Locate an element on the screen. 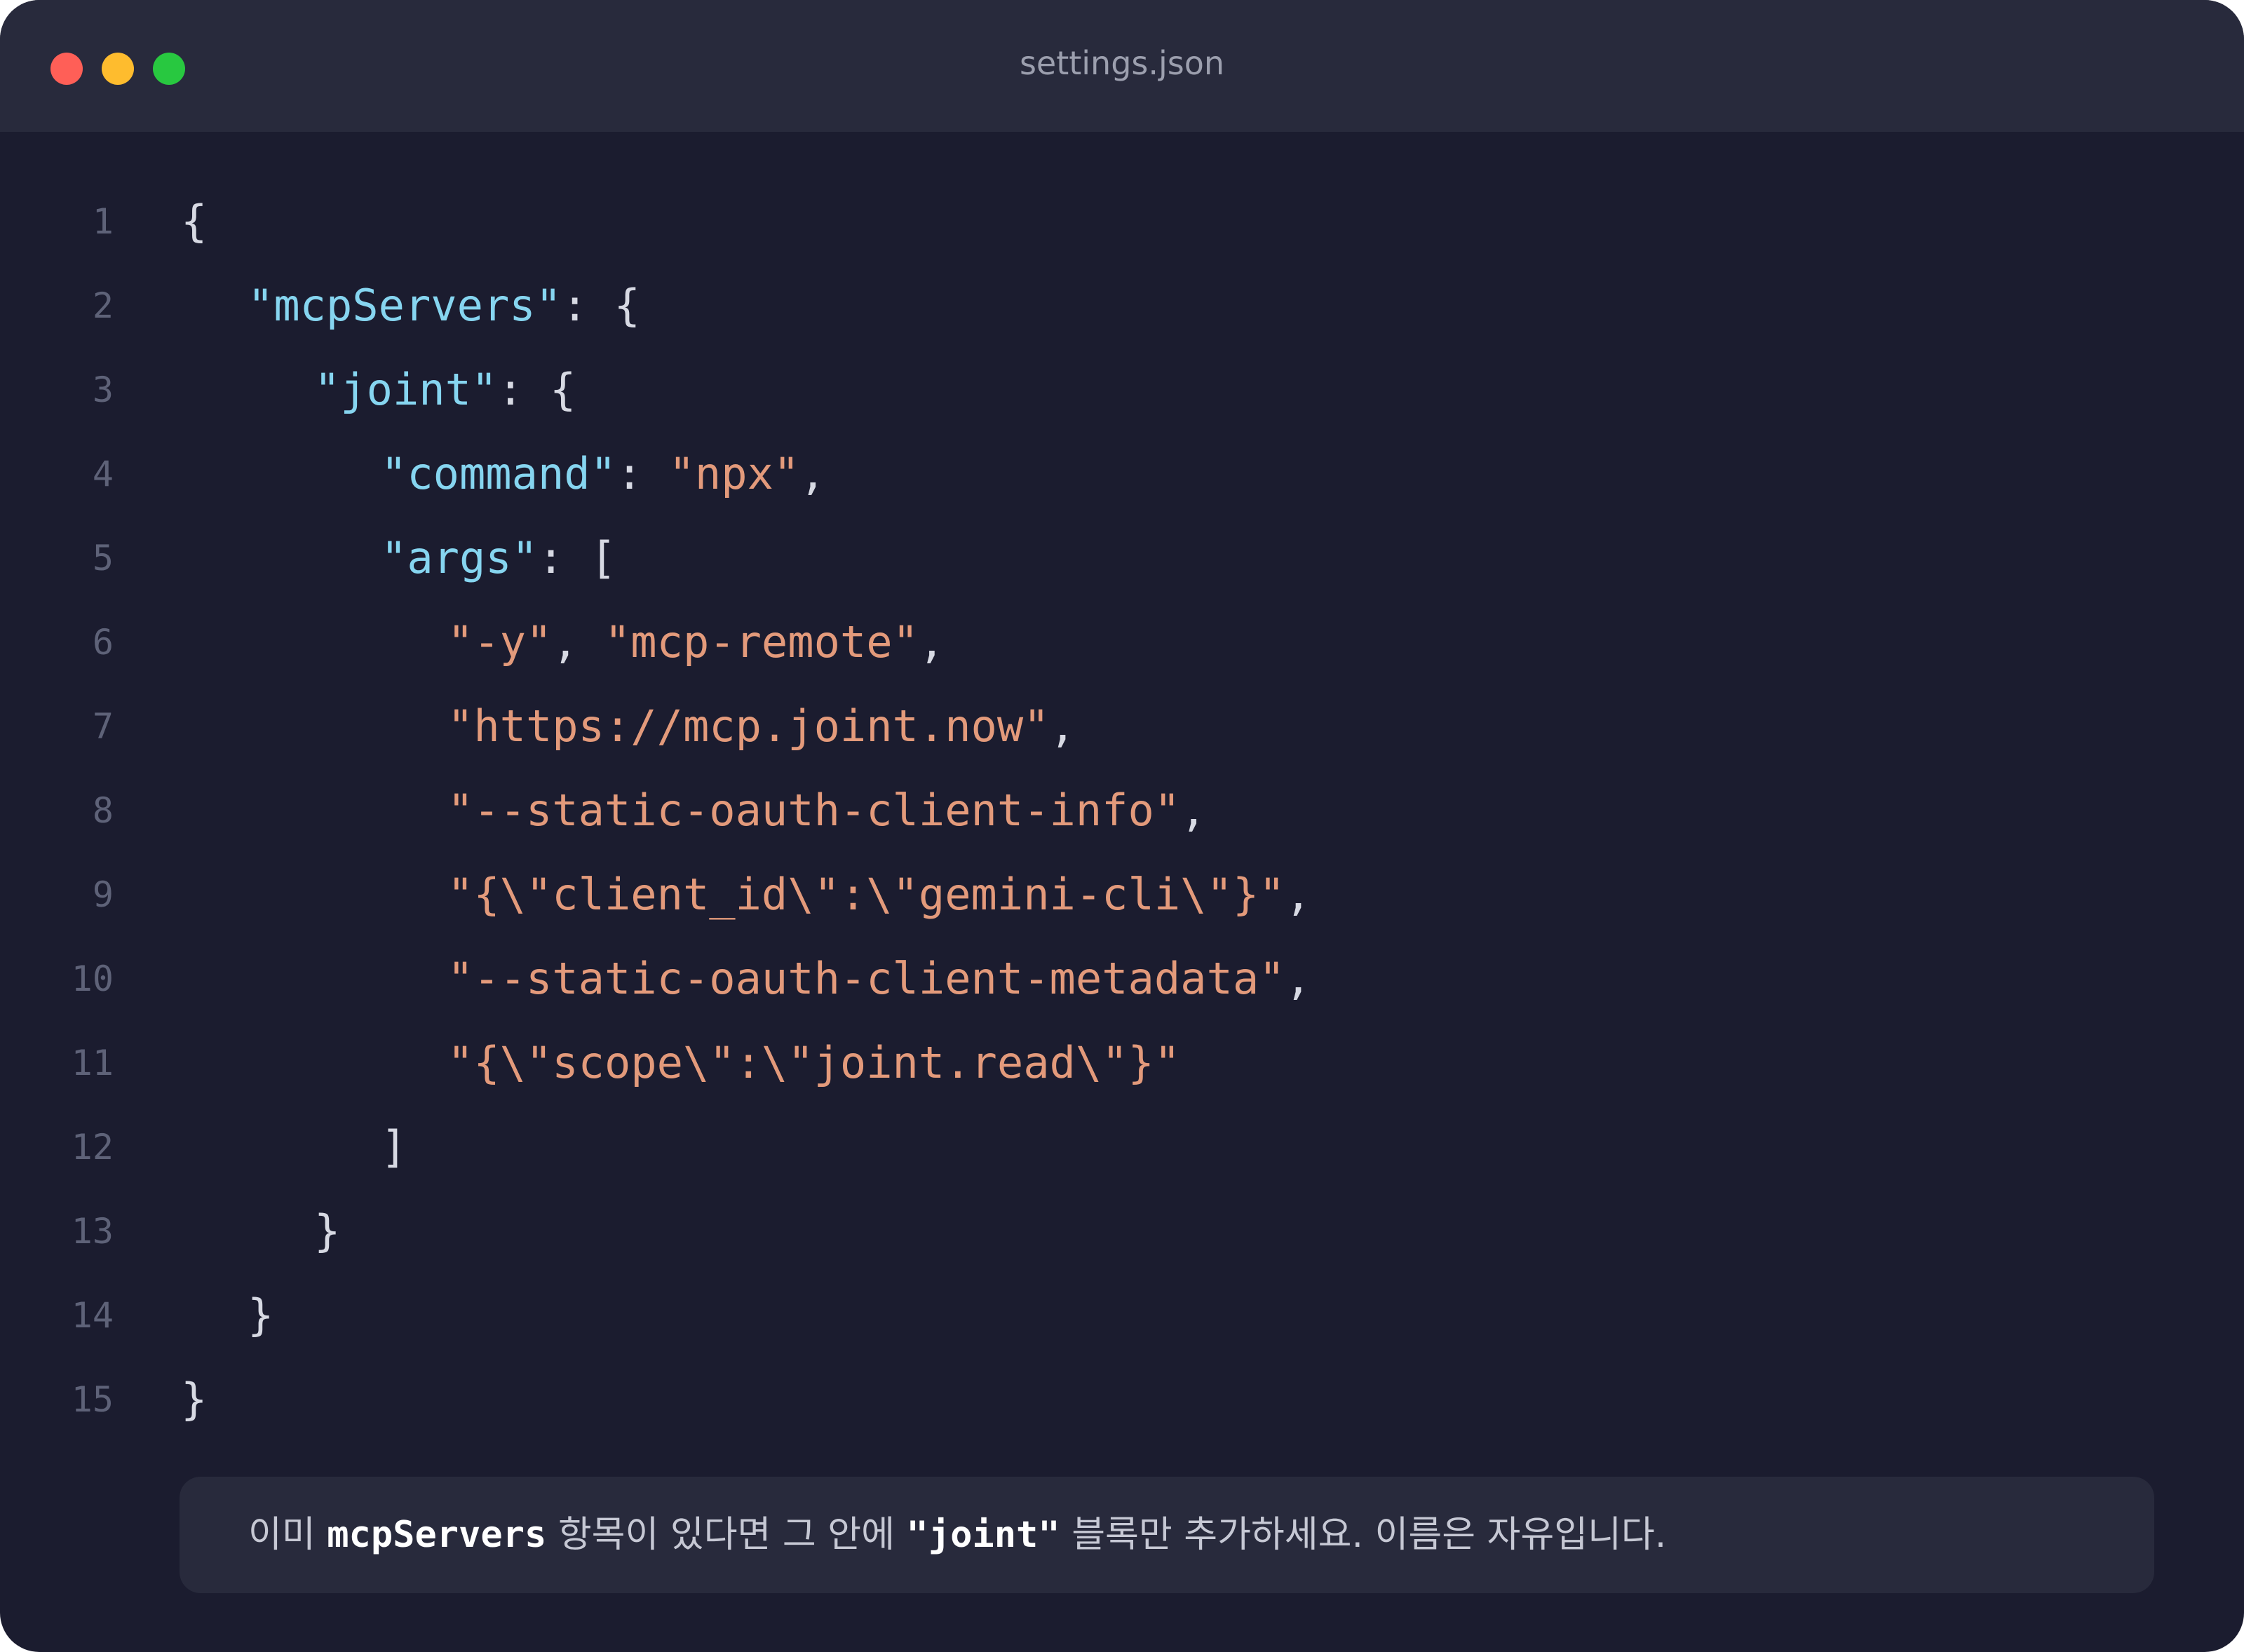  line-number: 13 is located at coordinates (92, 1231).